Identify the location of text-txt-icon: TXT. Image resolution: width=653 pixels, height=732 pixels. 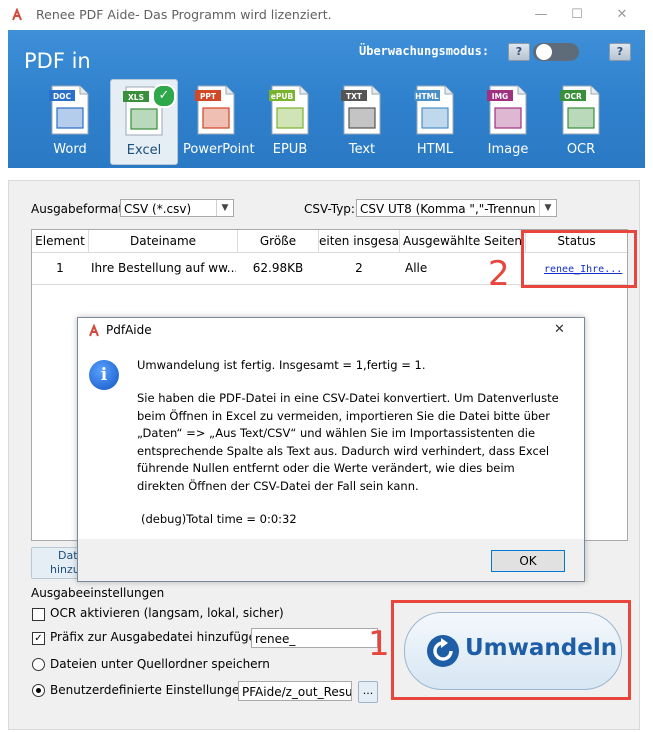
(361, 110).